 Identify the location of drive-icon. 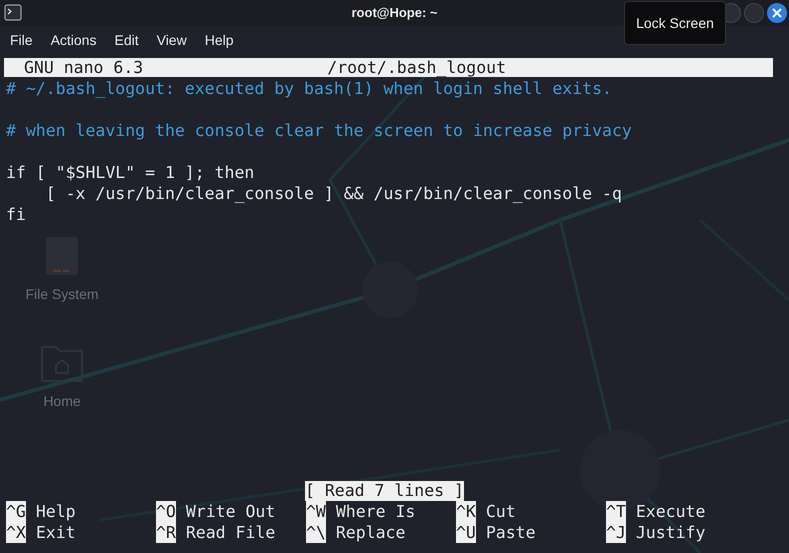
(62, 256).